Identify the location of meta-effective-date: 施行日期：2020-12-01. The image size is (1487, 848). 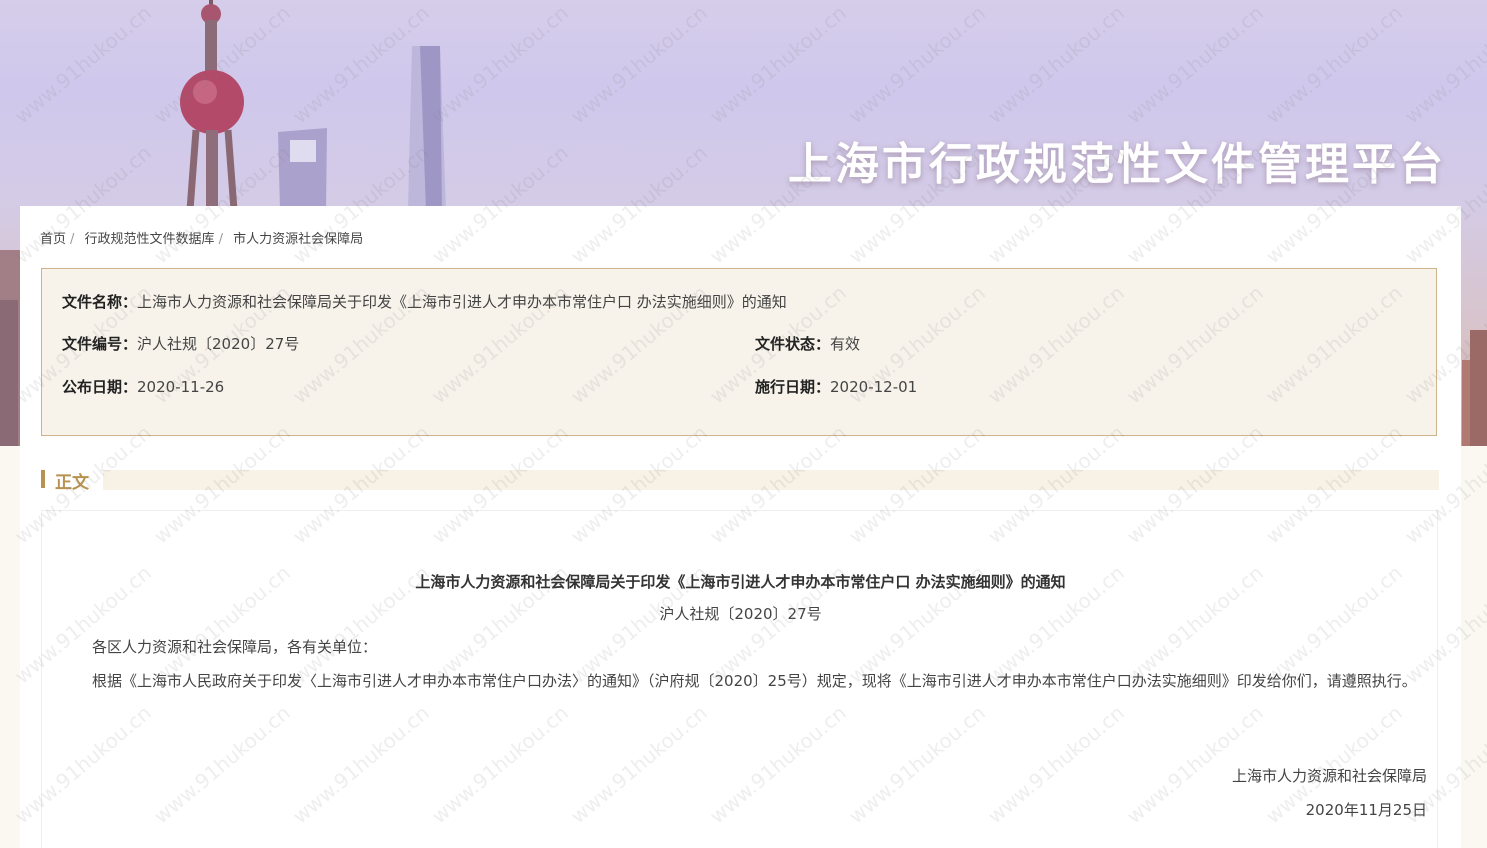
(836, 386).